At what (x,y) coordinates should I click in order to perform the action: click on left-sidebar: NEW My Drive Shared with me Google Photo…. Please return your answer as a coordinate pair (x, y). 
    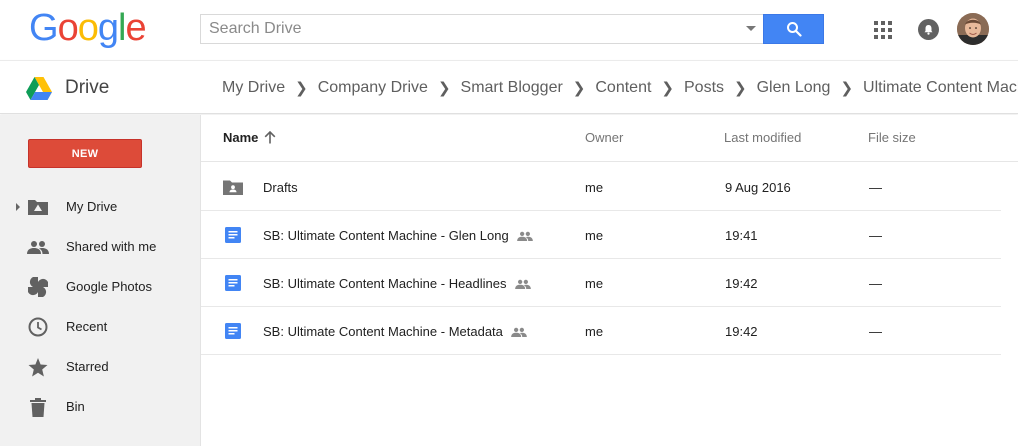
    Looking at the image, I should click on (100, 280).